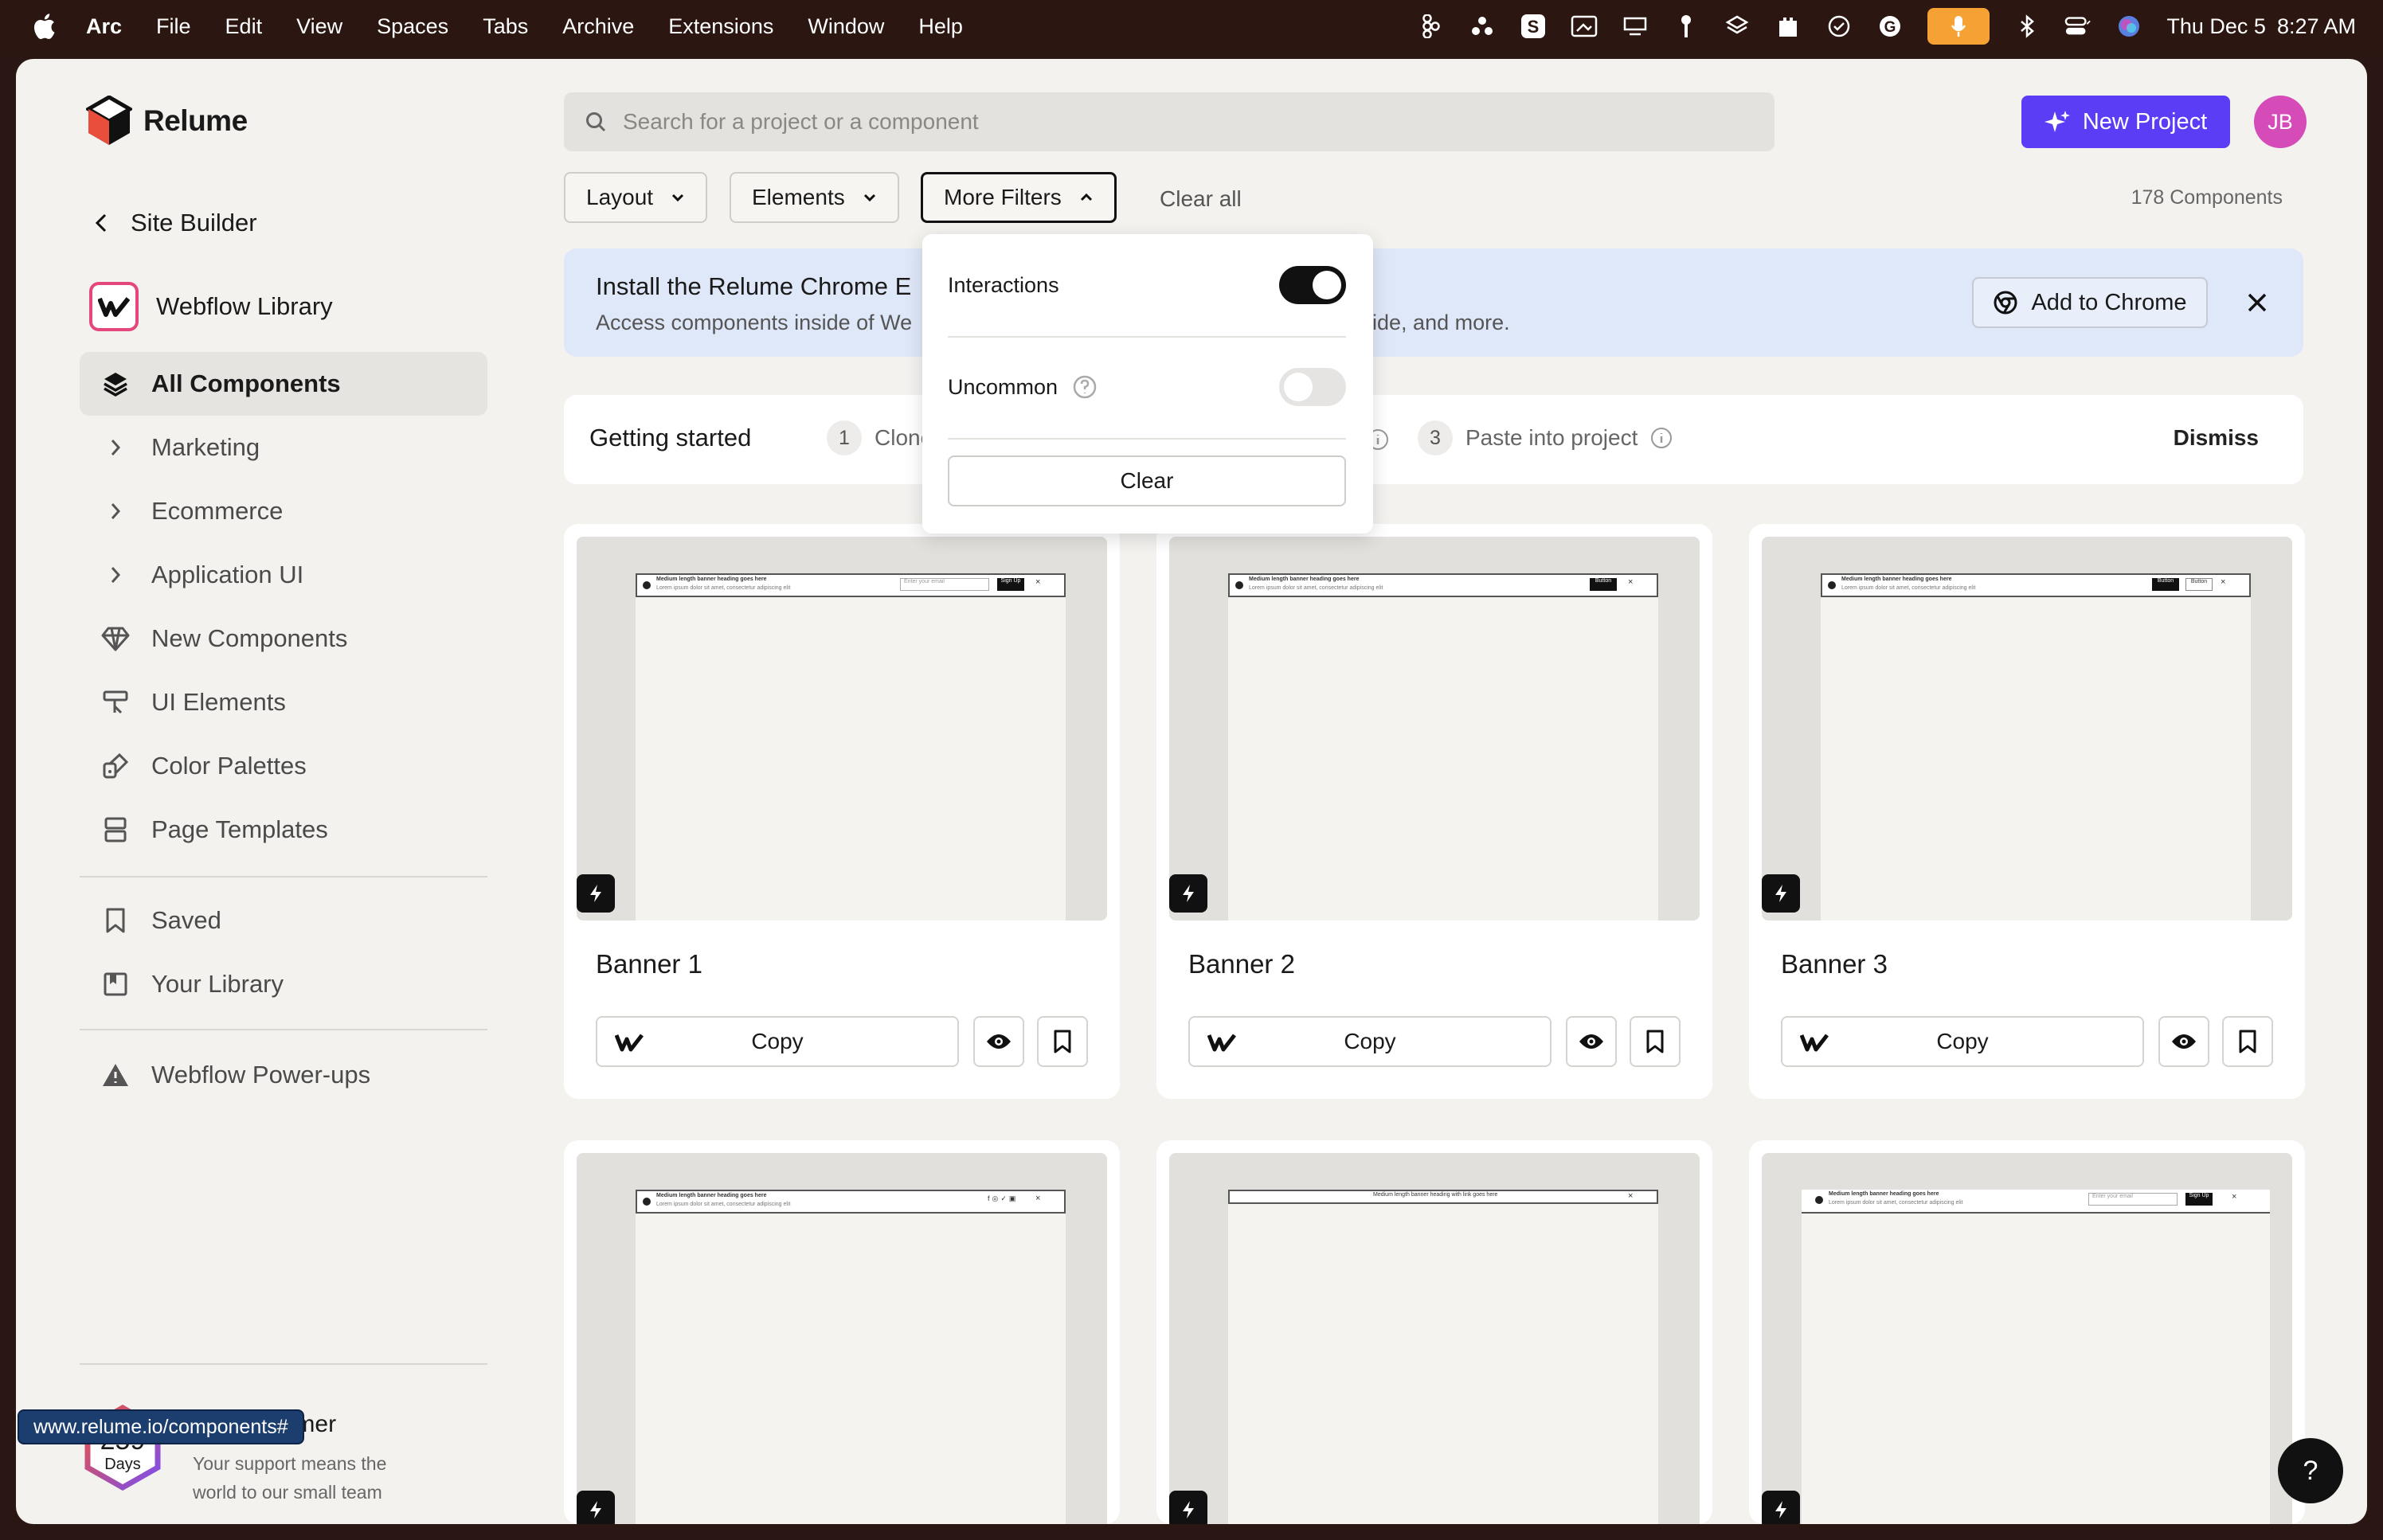  Describe the element at coordinates (2257, 303) in the screenshot. I see `close-icon` at that location.